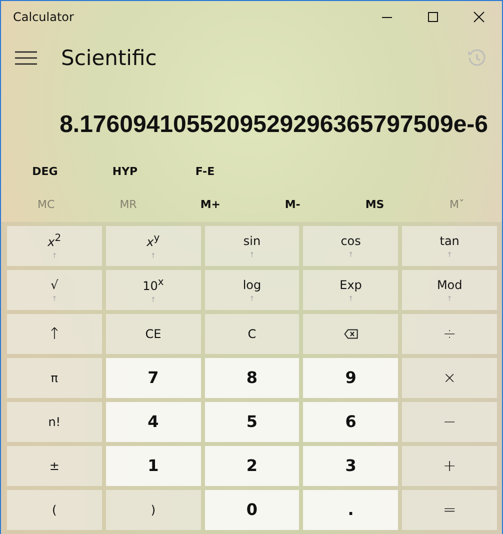 This screenshot has height=534, width=503. Describe the element at coordinates (350, 422) in the screenshot. I see `calculator-key: 6` at that location.